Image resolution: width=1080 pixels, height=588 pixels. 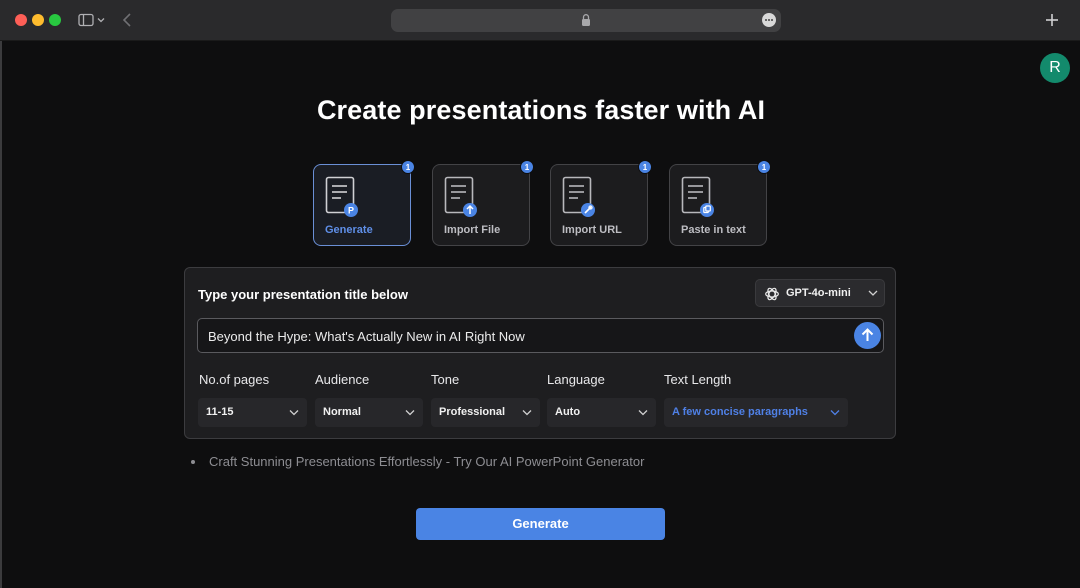 I want to click on audience-value: Normal, so click(x=342, y=412).